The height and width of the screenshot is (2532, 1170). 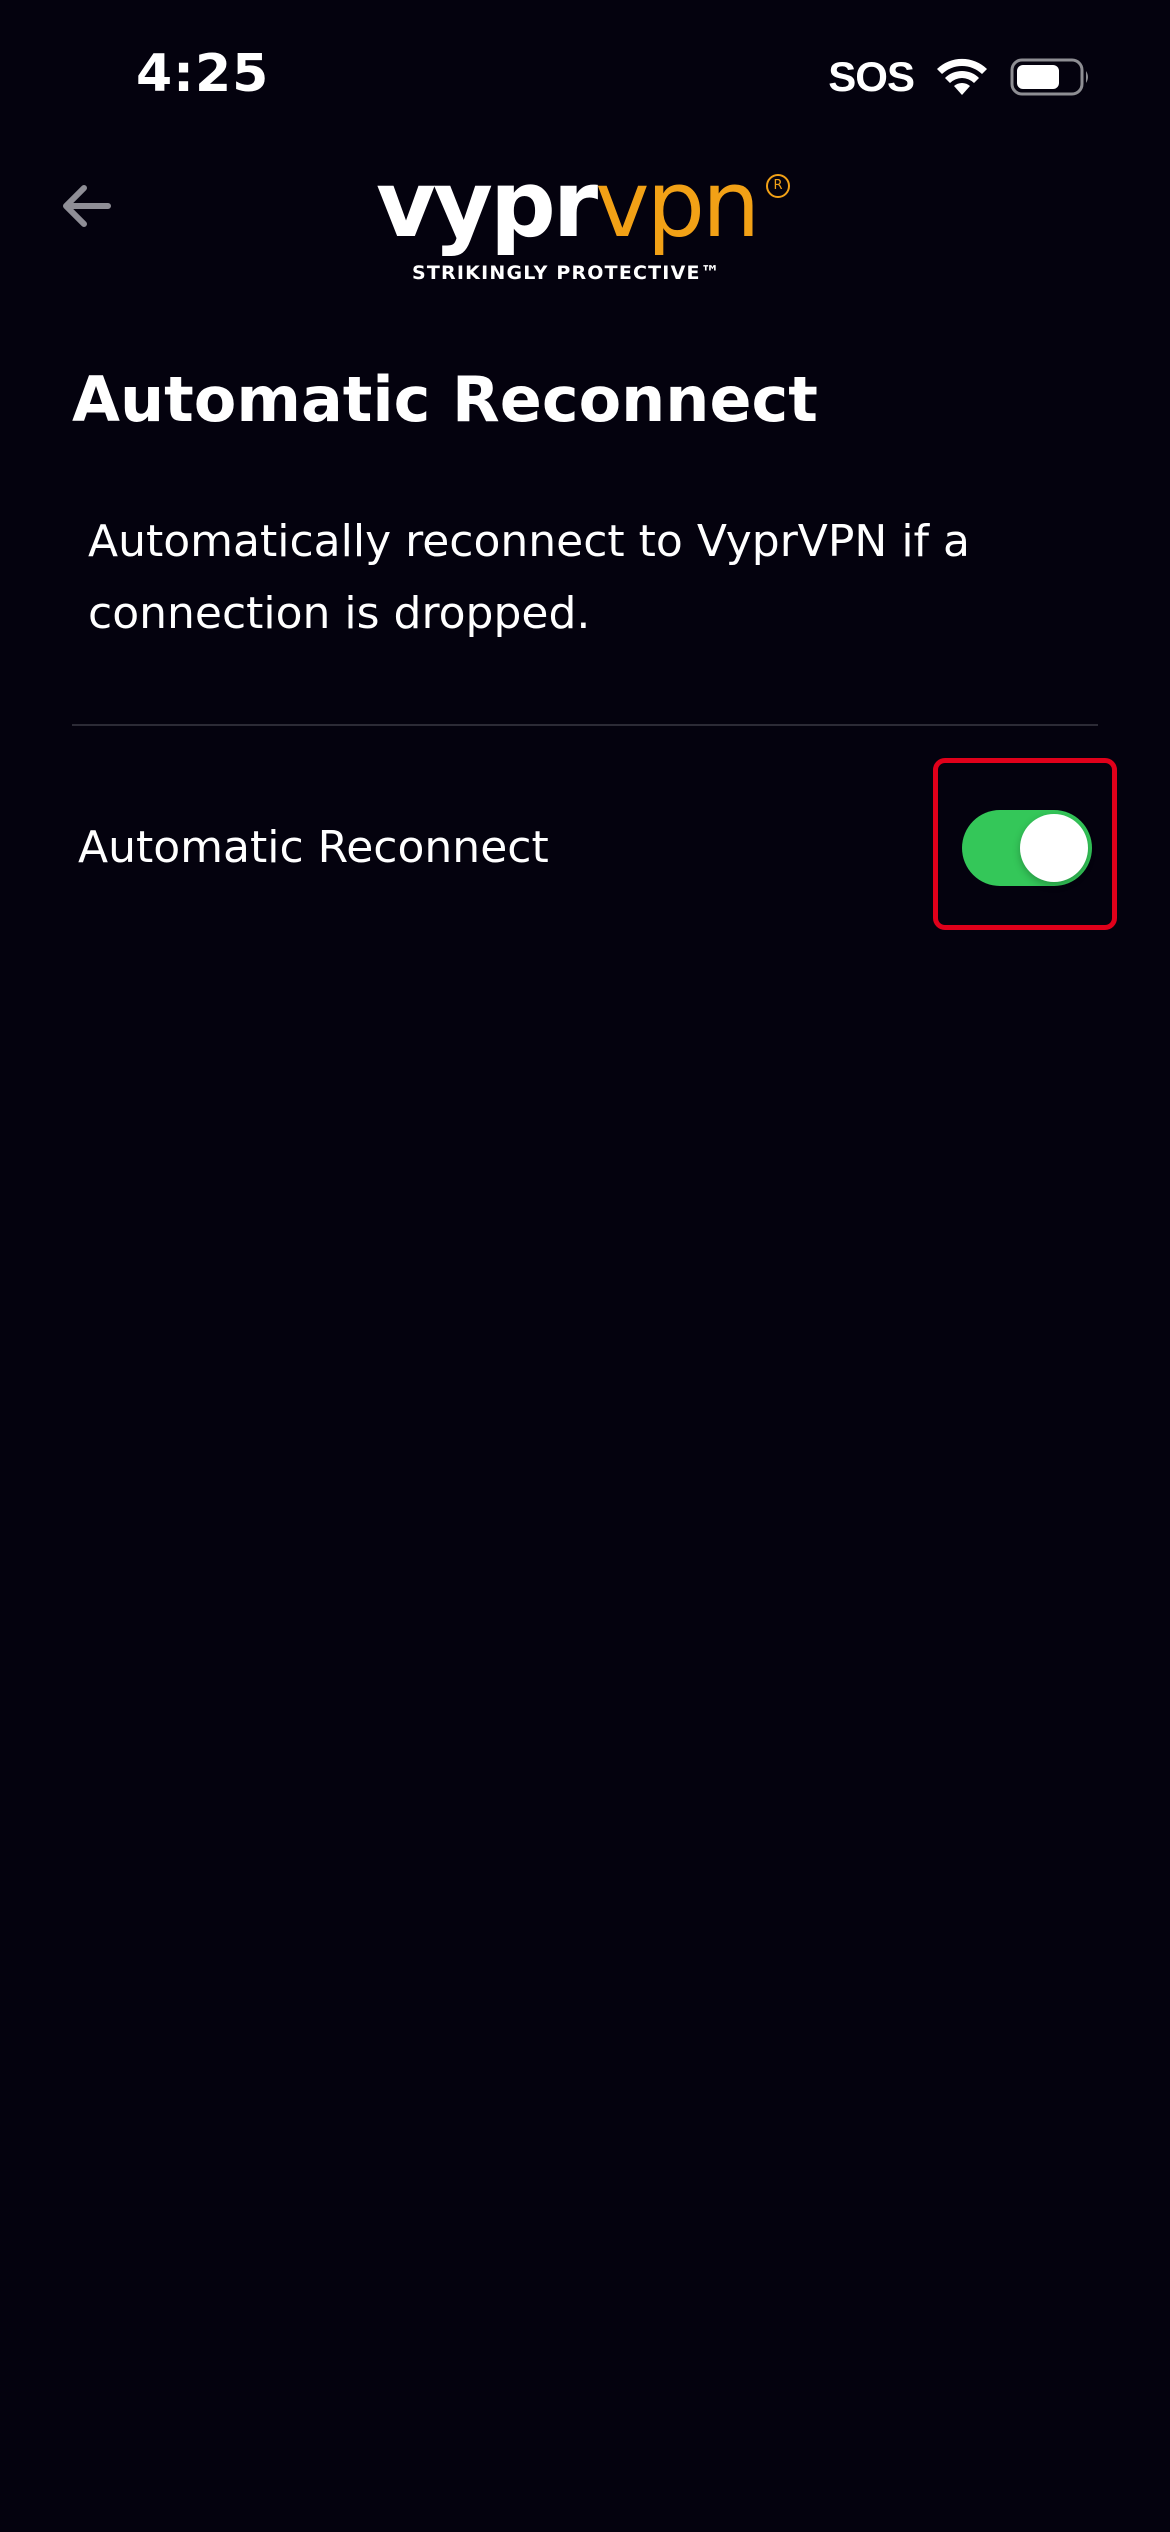 I want to click on logo-wordmark: vyprvpn, so click(x=568, y=205).